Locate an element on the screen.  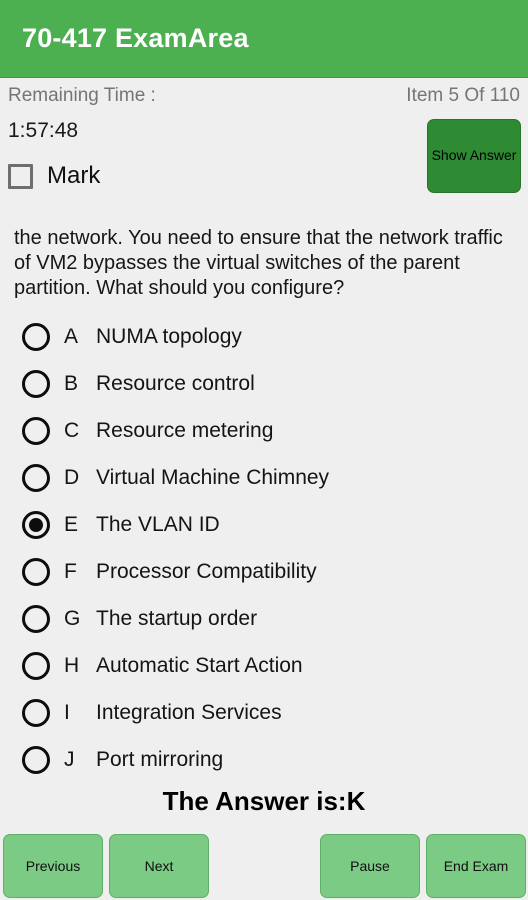
option-letter: A is located at coordinates (71, 336).